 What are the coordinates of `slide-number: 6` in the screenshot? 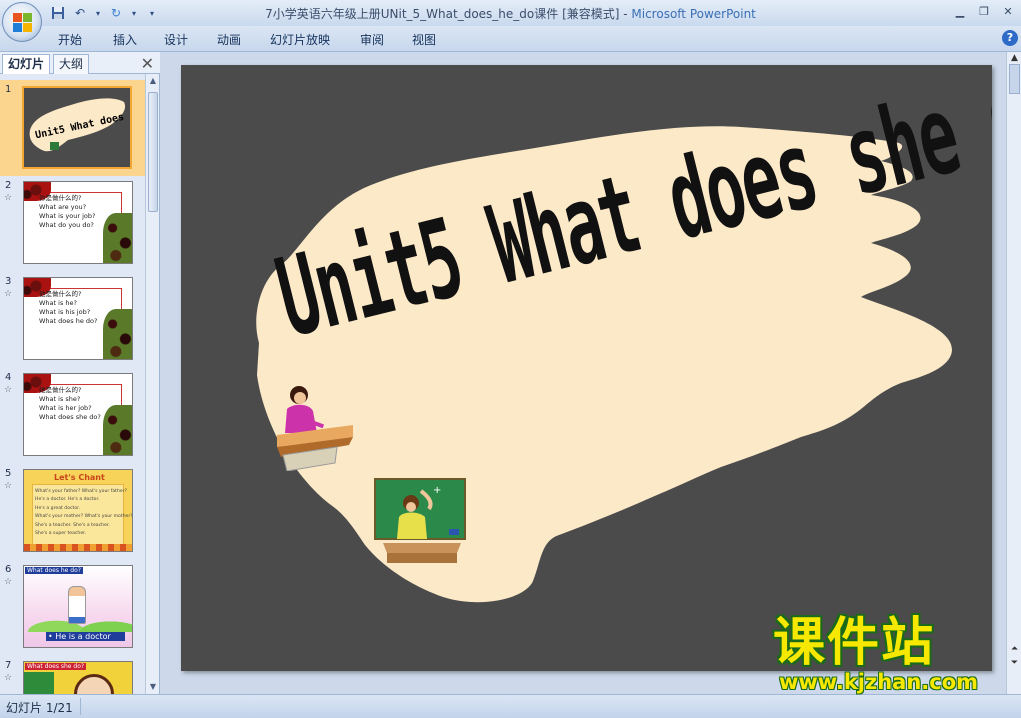 It's located at (8, 569).